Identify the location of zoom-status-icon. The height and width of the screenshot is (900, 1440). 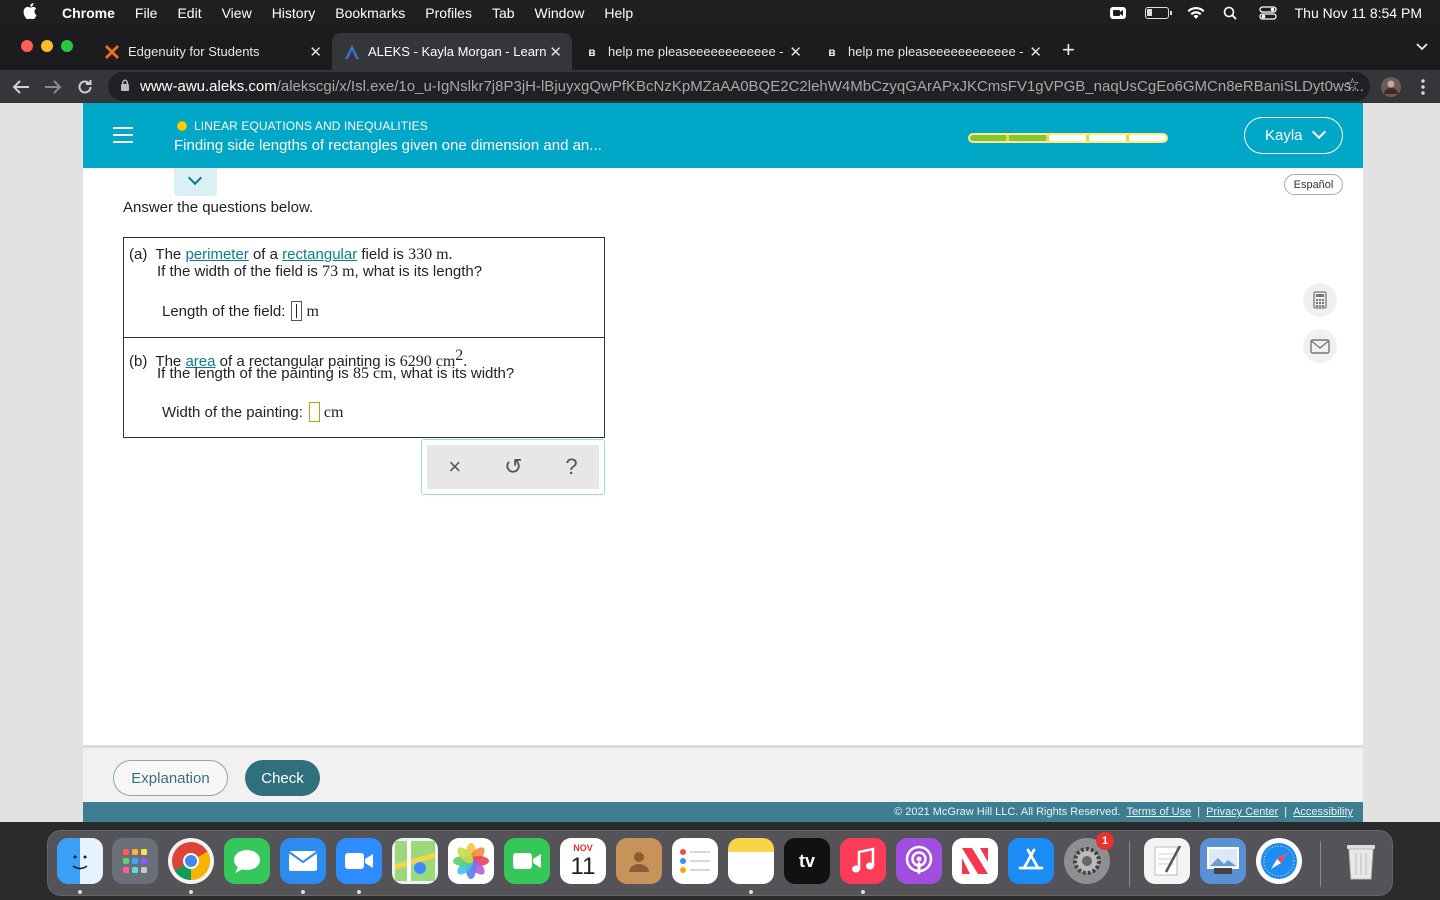
(1118, 13).